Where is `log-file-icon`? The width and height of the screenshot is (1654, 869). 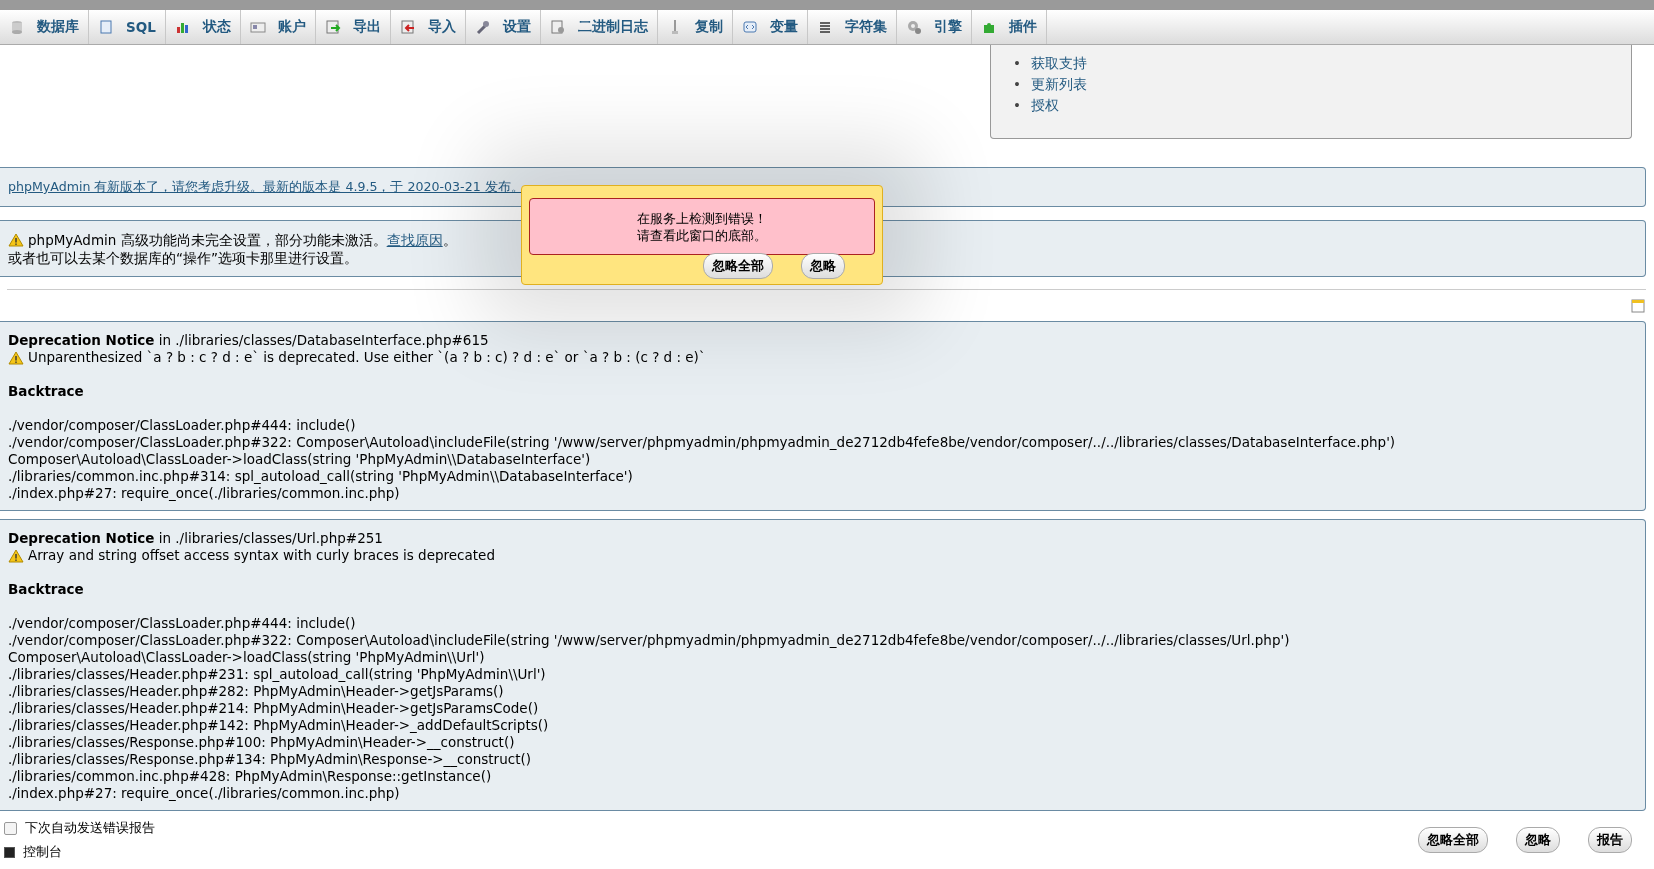 log-file-icon is located at coordinates (557, 27).